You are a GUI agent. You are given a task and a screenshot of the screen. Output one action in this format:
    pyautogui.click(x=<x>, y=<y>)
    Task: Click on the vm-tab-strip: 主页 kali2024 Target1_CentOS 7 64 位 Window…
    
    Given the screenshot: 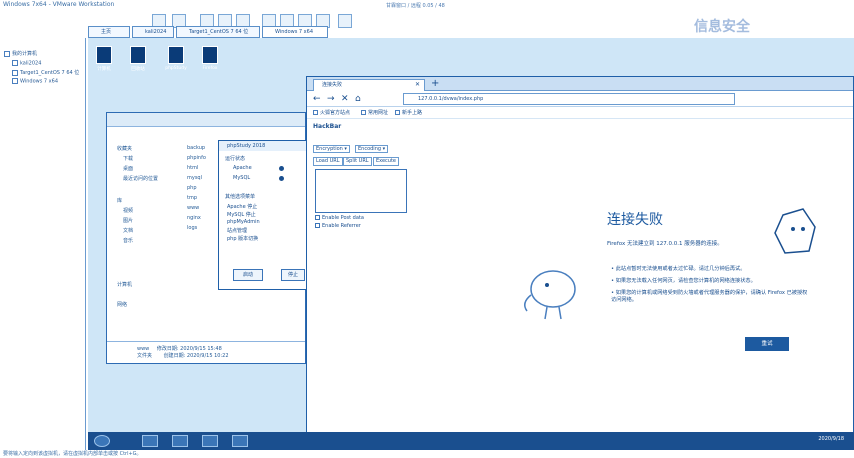 What is the action you would take?
    pyautogui.click(x=323, y=32)
    